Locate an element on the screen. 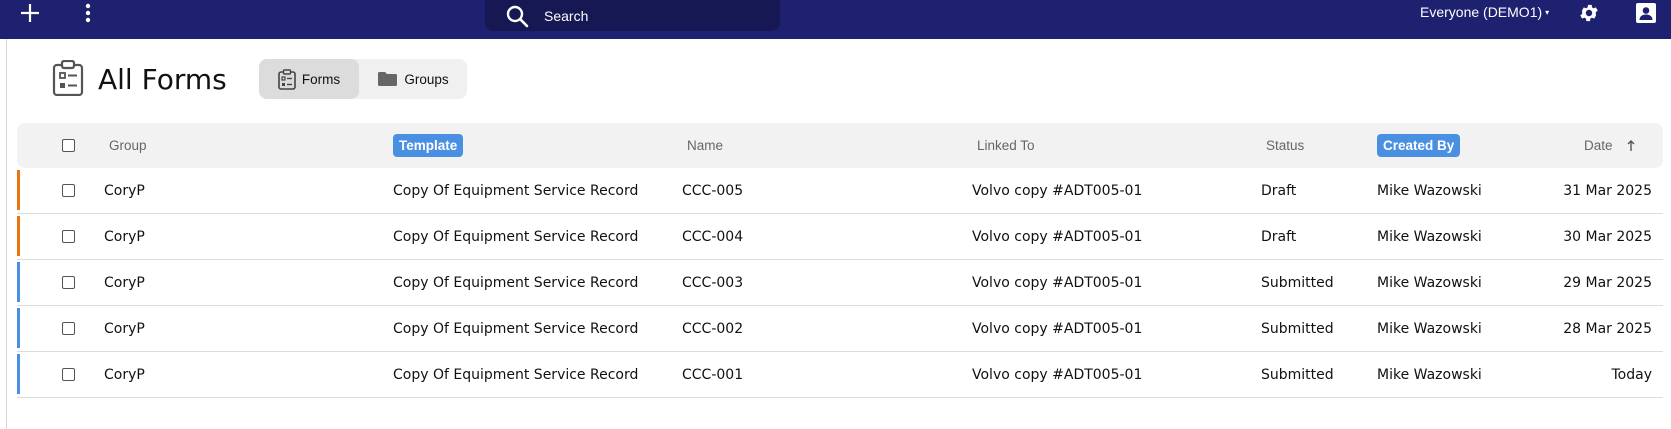  tab-groups: Groups is located at coordinates (413, 79).